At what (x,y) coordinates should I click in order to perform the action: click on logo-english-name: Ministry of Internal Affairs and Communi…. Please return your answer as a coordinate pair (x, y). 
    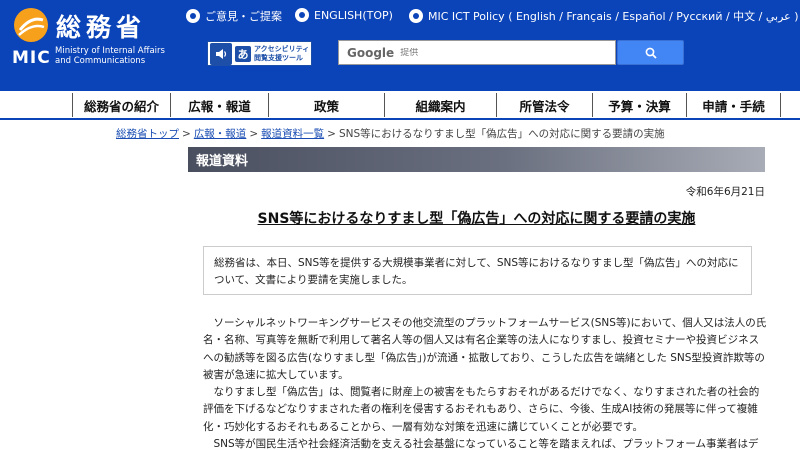
    Looking at the image, I should click on (110, 56).